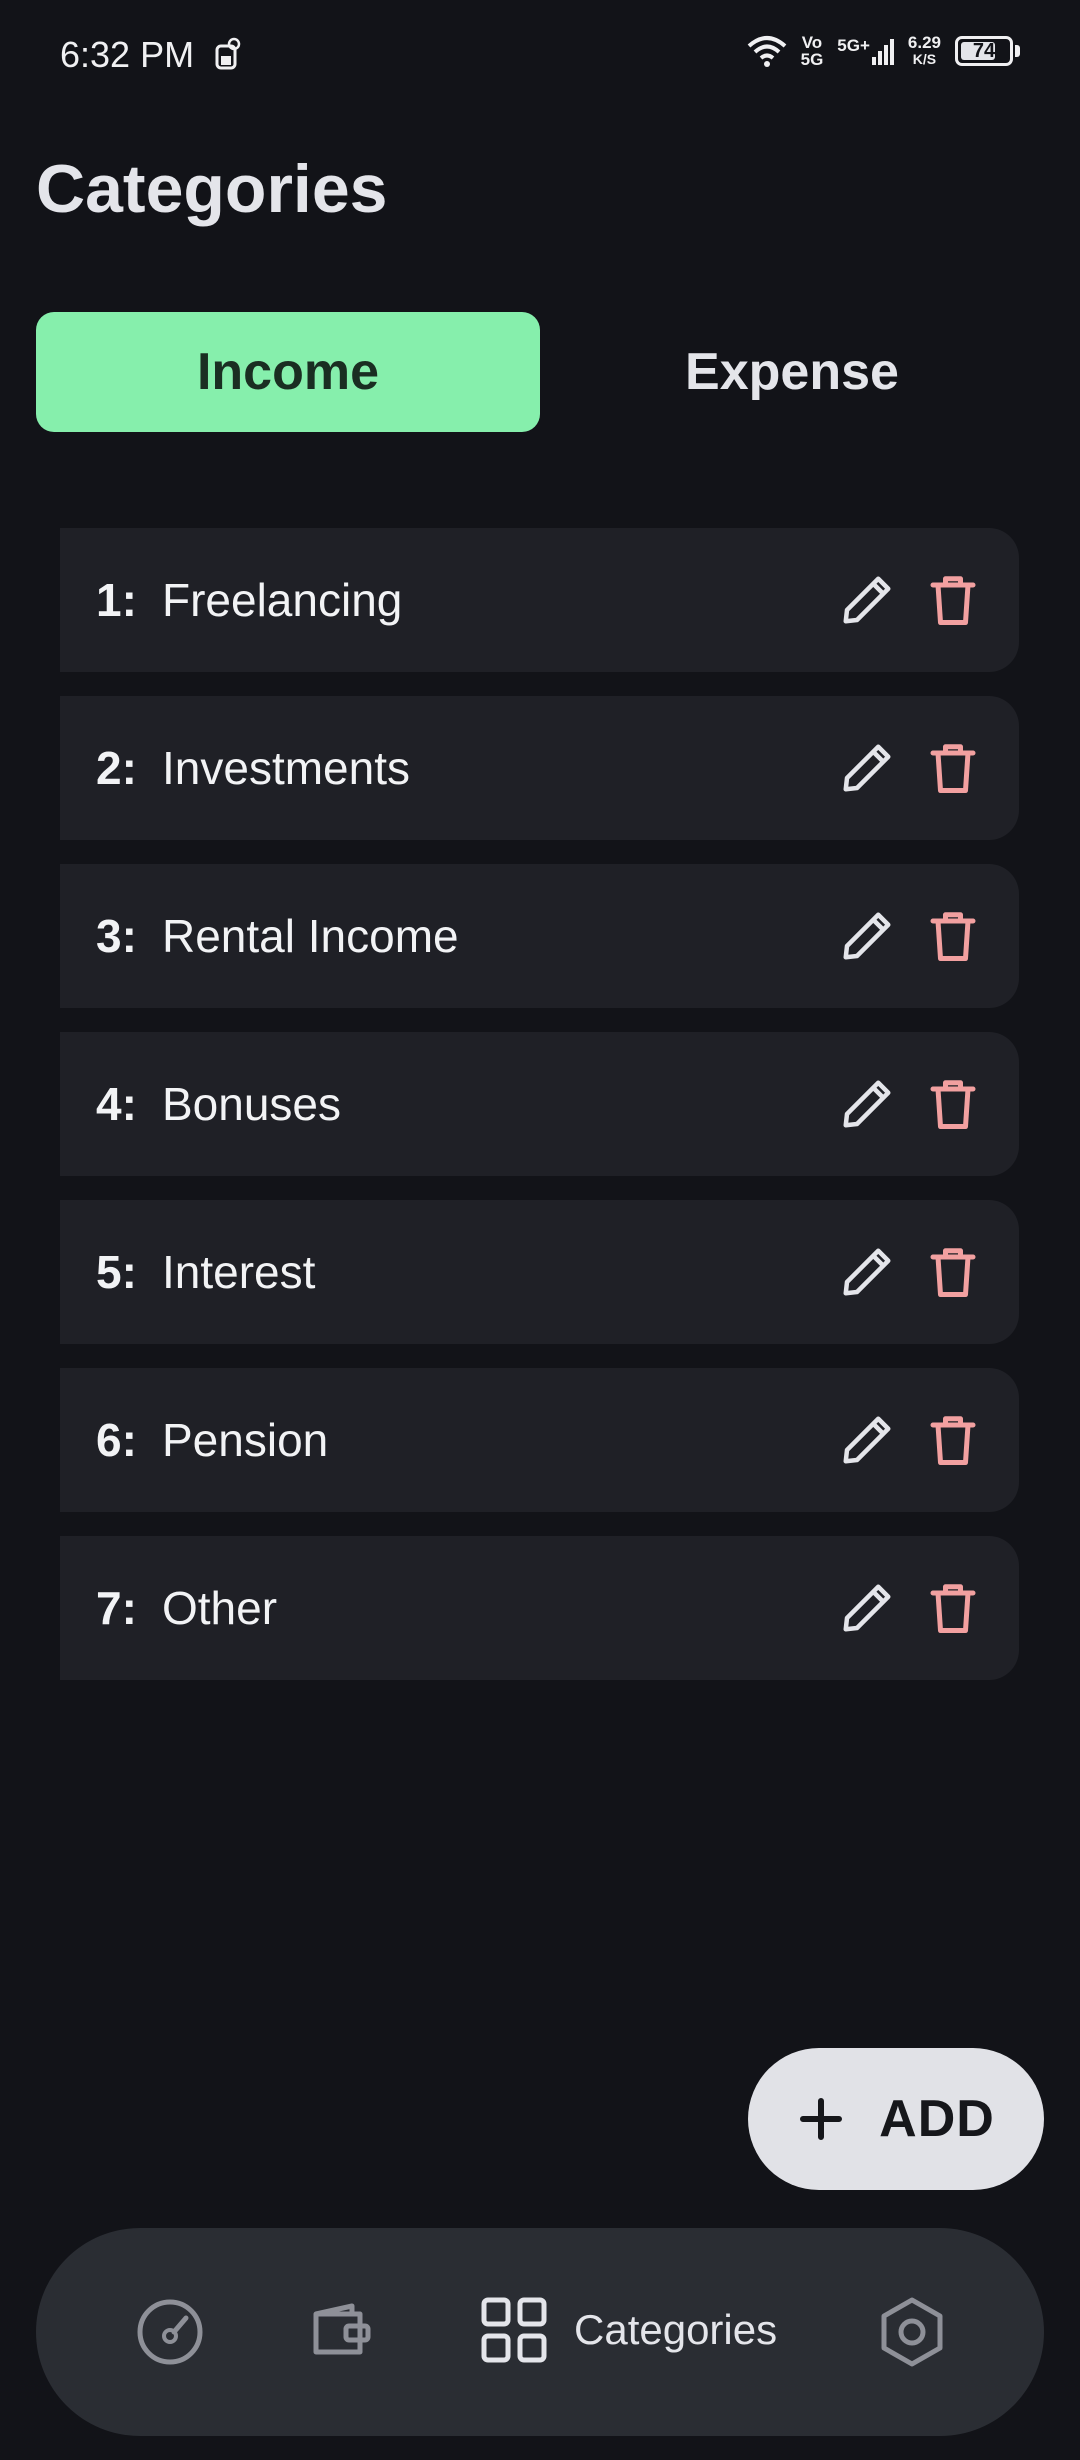 The width and height of the screenshot is (1080, 2460). I want to click on battery-icon: 74, so click(984, 51).